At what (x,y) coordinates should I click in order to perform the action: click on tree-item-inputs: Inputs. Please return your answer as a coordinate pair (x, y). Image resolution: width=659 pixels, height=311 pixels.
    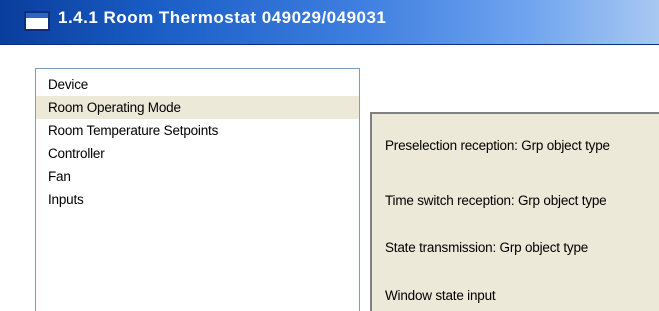
    Looking at the image, I should click on (197, 199).